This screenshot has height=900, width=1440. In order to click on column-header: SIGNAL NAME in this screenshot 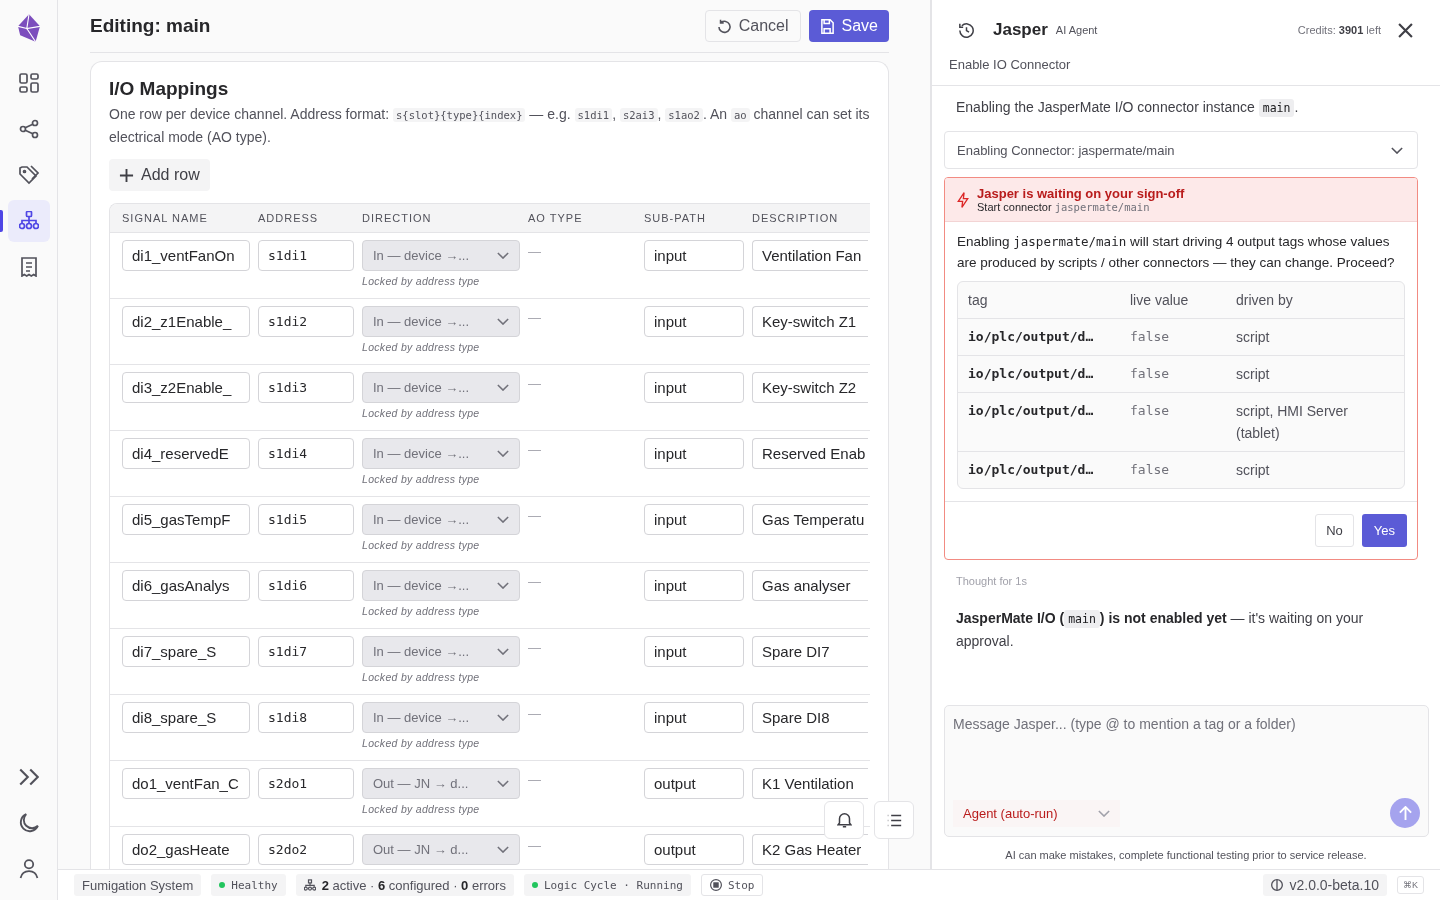, I will do `click(165, 218)`.